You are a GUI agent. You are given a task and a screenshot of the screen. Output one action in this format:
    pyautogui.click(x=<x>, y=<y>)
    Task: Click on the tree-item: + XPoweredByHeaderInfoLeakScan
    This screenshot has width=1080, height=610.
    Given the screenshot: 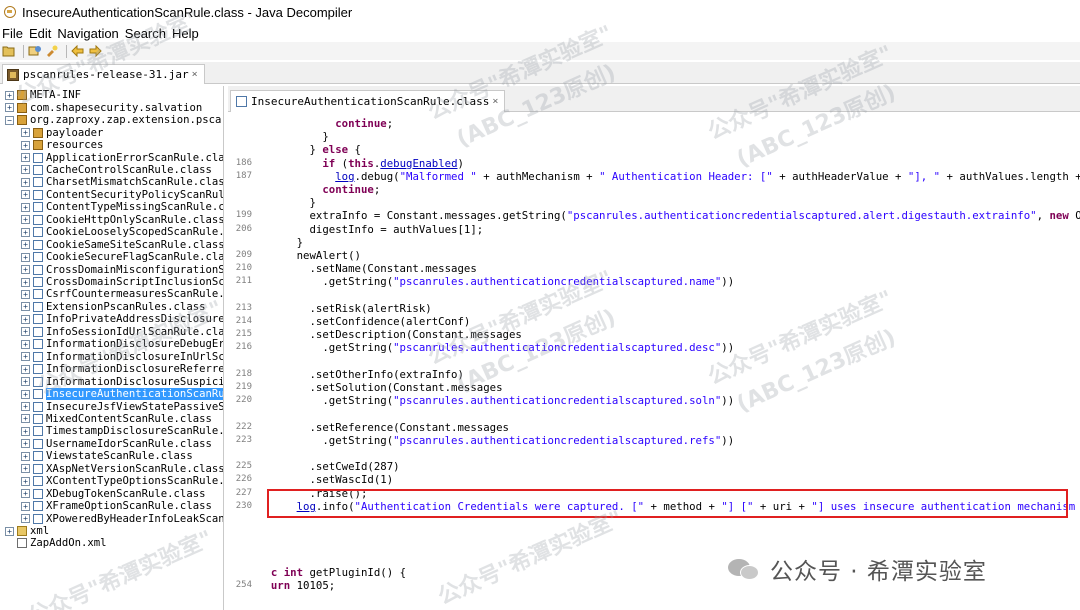 What is the action you would take?
    pyautogui.click(x=122, y=518)
    